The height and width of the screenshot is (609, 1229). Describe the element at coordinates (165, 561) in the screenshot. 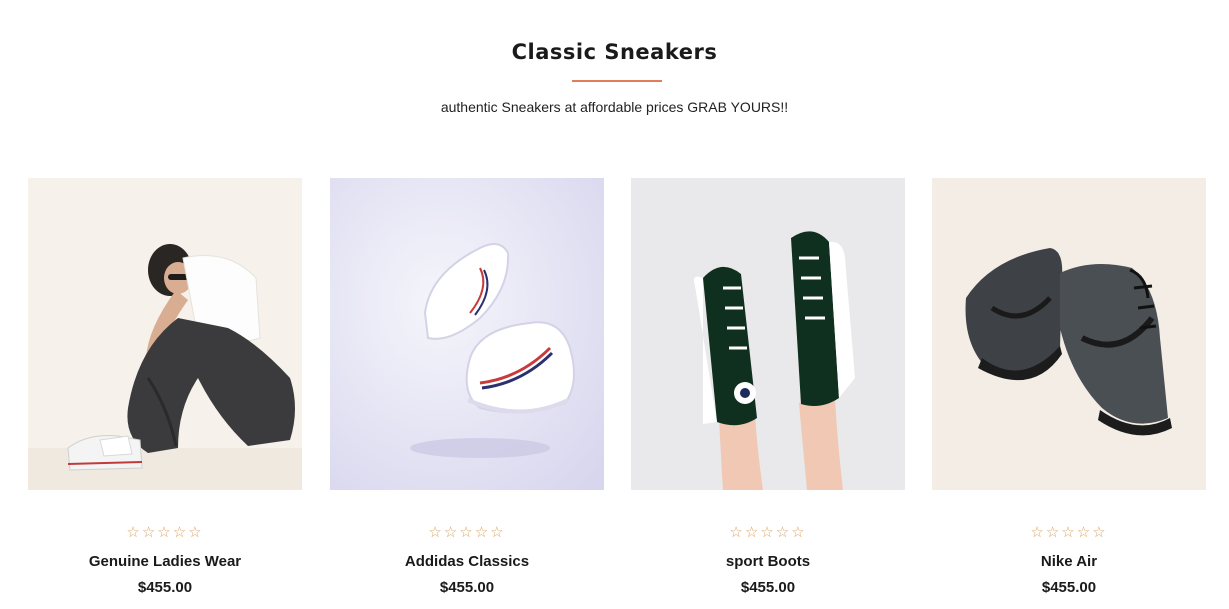

I see `product-name: Genuine Ladies Wear` at that location.